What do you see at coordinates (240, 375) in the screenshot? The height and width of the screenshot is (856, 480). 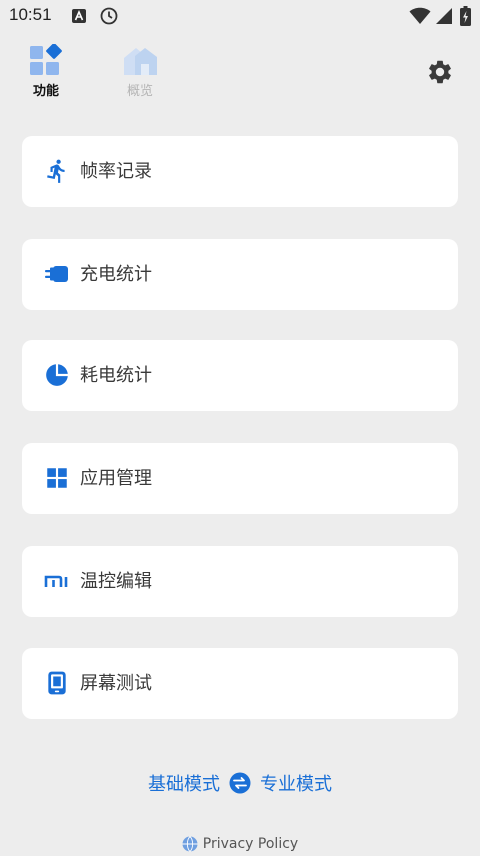 I see `menu-item-power-usage-stats: 耗电统计` at bounding box center [240, 375].